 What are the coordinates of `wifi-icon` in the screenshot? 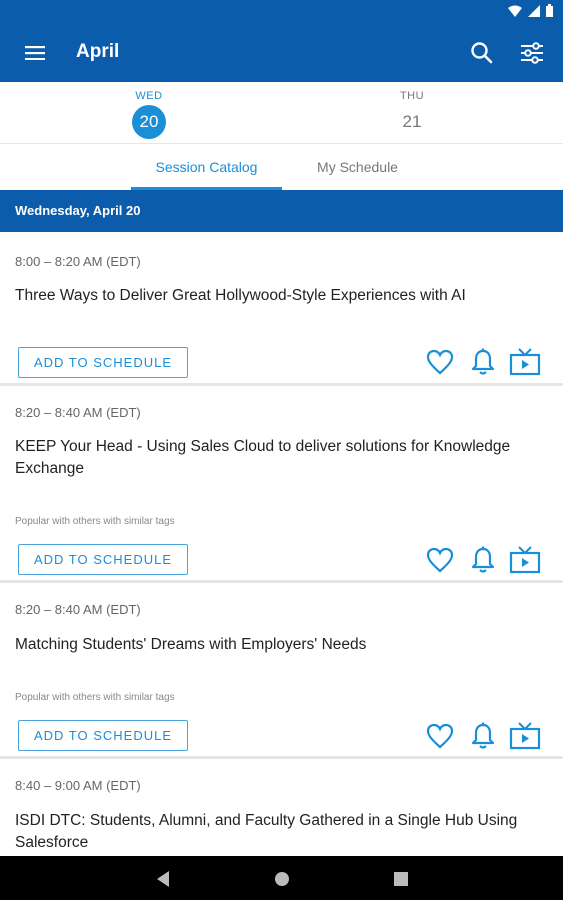 It's located at (515, 11).